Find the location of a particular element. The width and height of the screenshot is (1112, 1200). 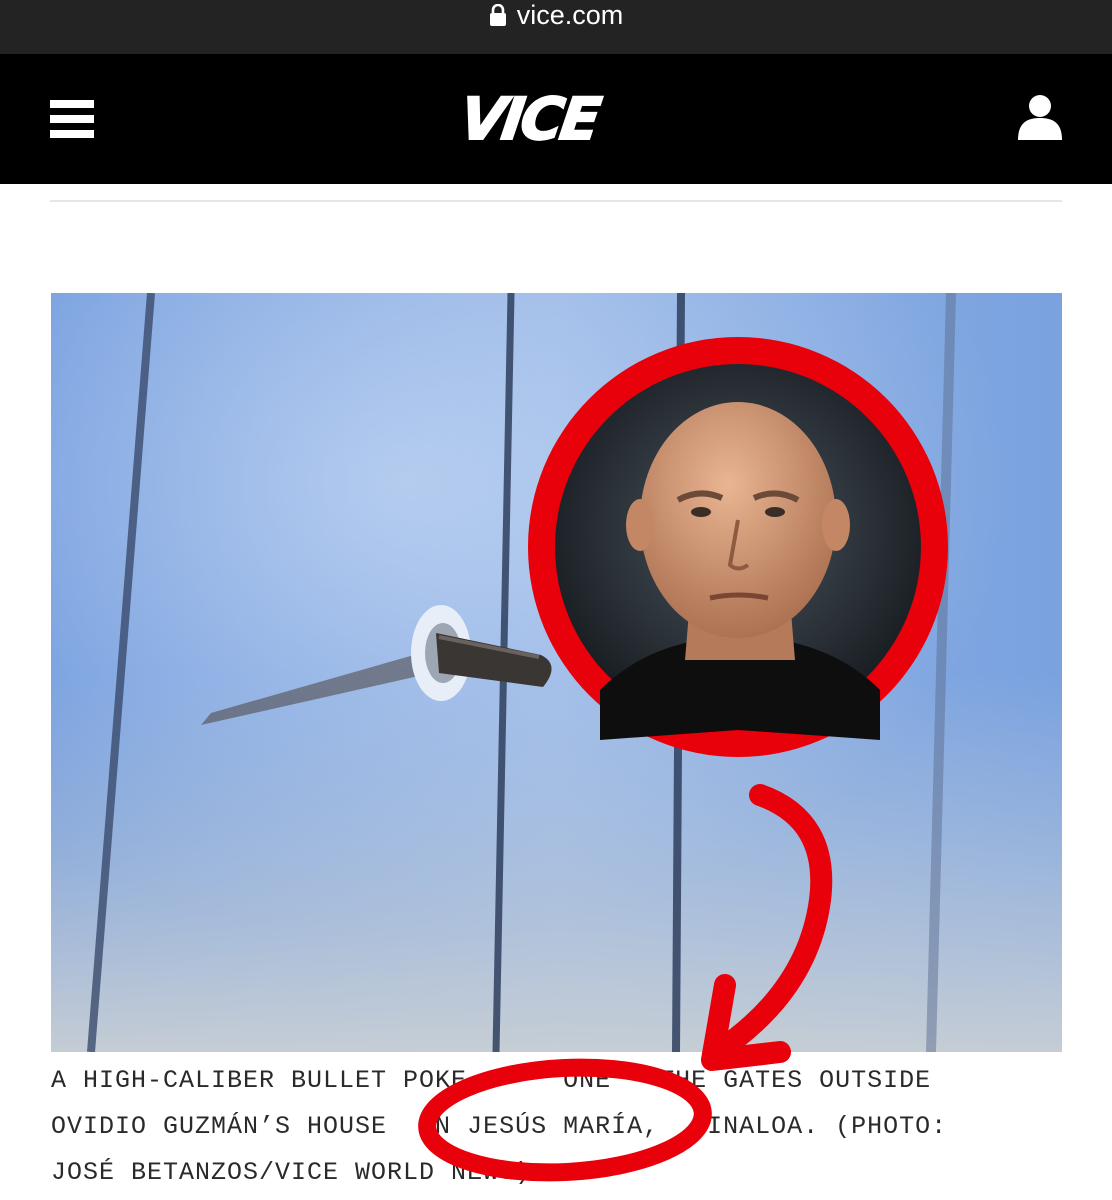

url-text: vice.com is located at coordinates (570, 15).